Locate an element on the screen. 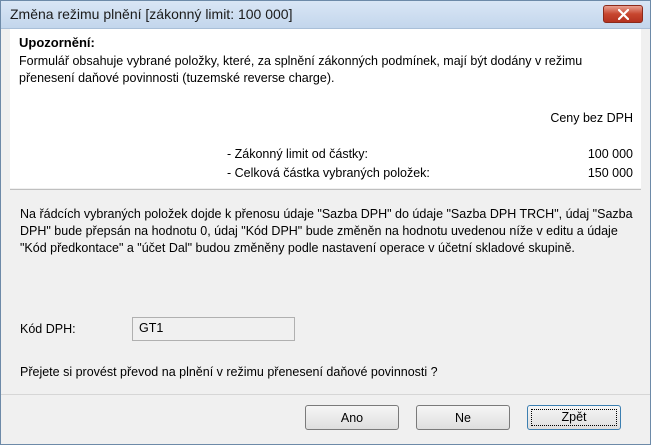 This screenshot has height=445, width=651. close-button is located at coordinates (623, 14).